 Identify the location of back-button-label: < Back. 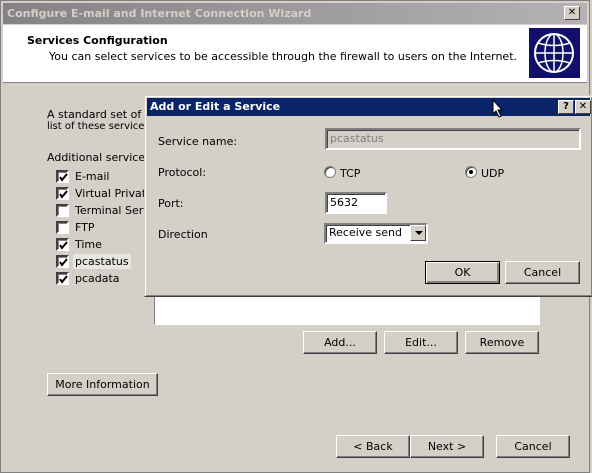
(373, 446).